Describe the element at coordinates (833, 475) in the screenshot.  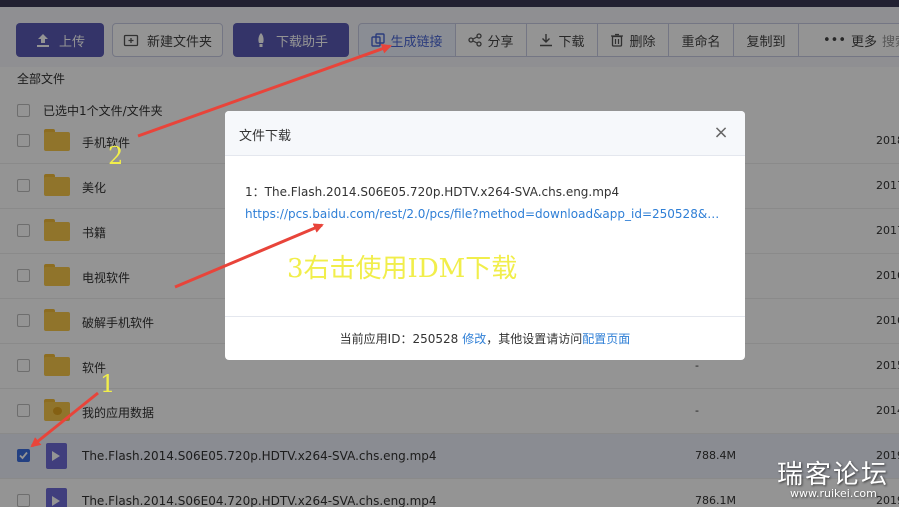
I see `watermark-logo: 瑞客论坛` at that location.